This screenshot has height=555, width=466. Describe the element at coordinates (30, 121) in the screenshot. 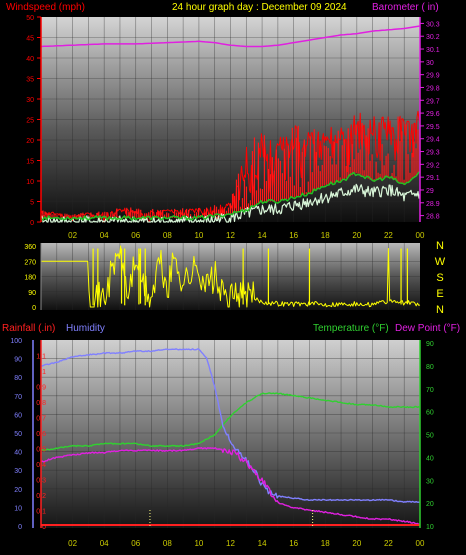

I see `wind-tick-label: 25` at that location.